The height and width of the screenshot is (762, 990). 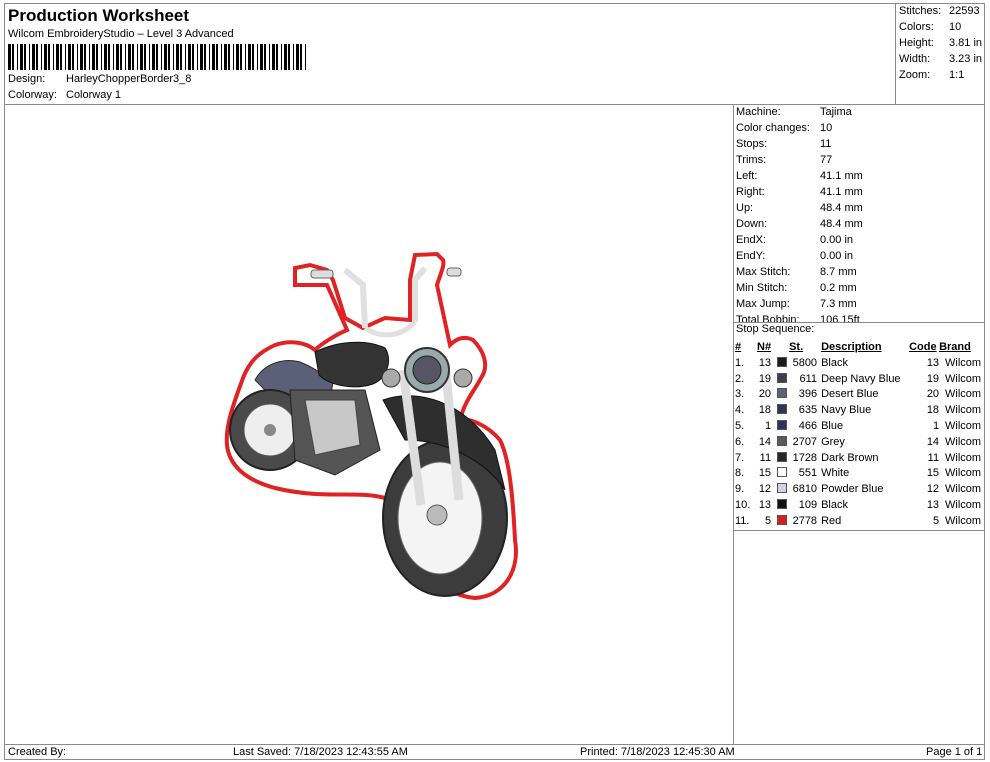 I want to click on stat-value: 3.81 in, so click(x=966, y=43).